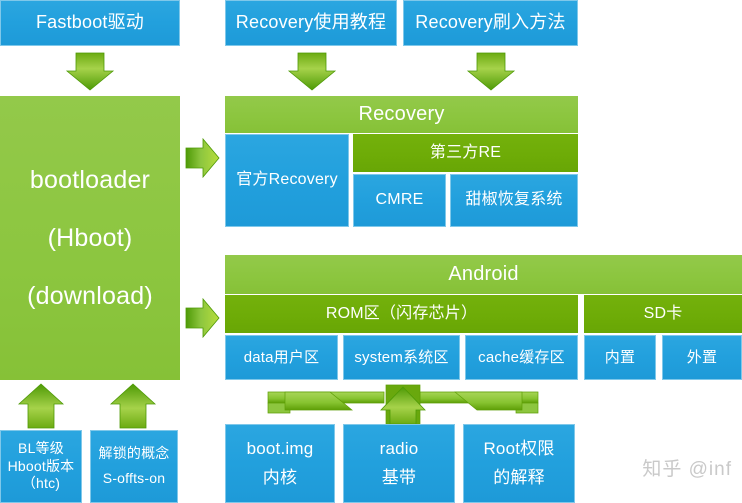 This screenshot has height=503, width=742. I want to click on rom-area-header: ROM区（闪存芯片）, so click(401, 314).